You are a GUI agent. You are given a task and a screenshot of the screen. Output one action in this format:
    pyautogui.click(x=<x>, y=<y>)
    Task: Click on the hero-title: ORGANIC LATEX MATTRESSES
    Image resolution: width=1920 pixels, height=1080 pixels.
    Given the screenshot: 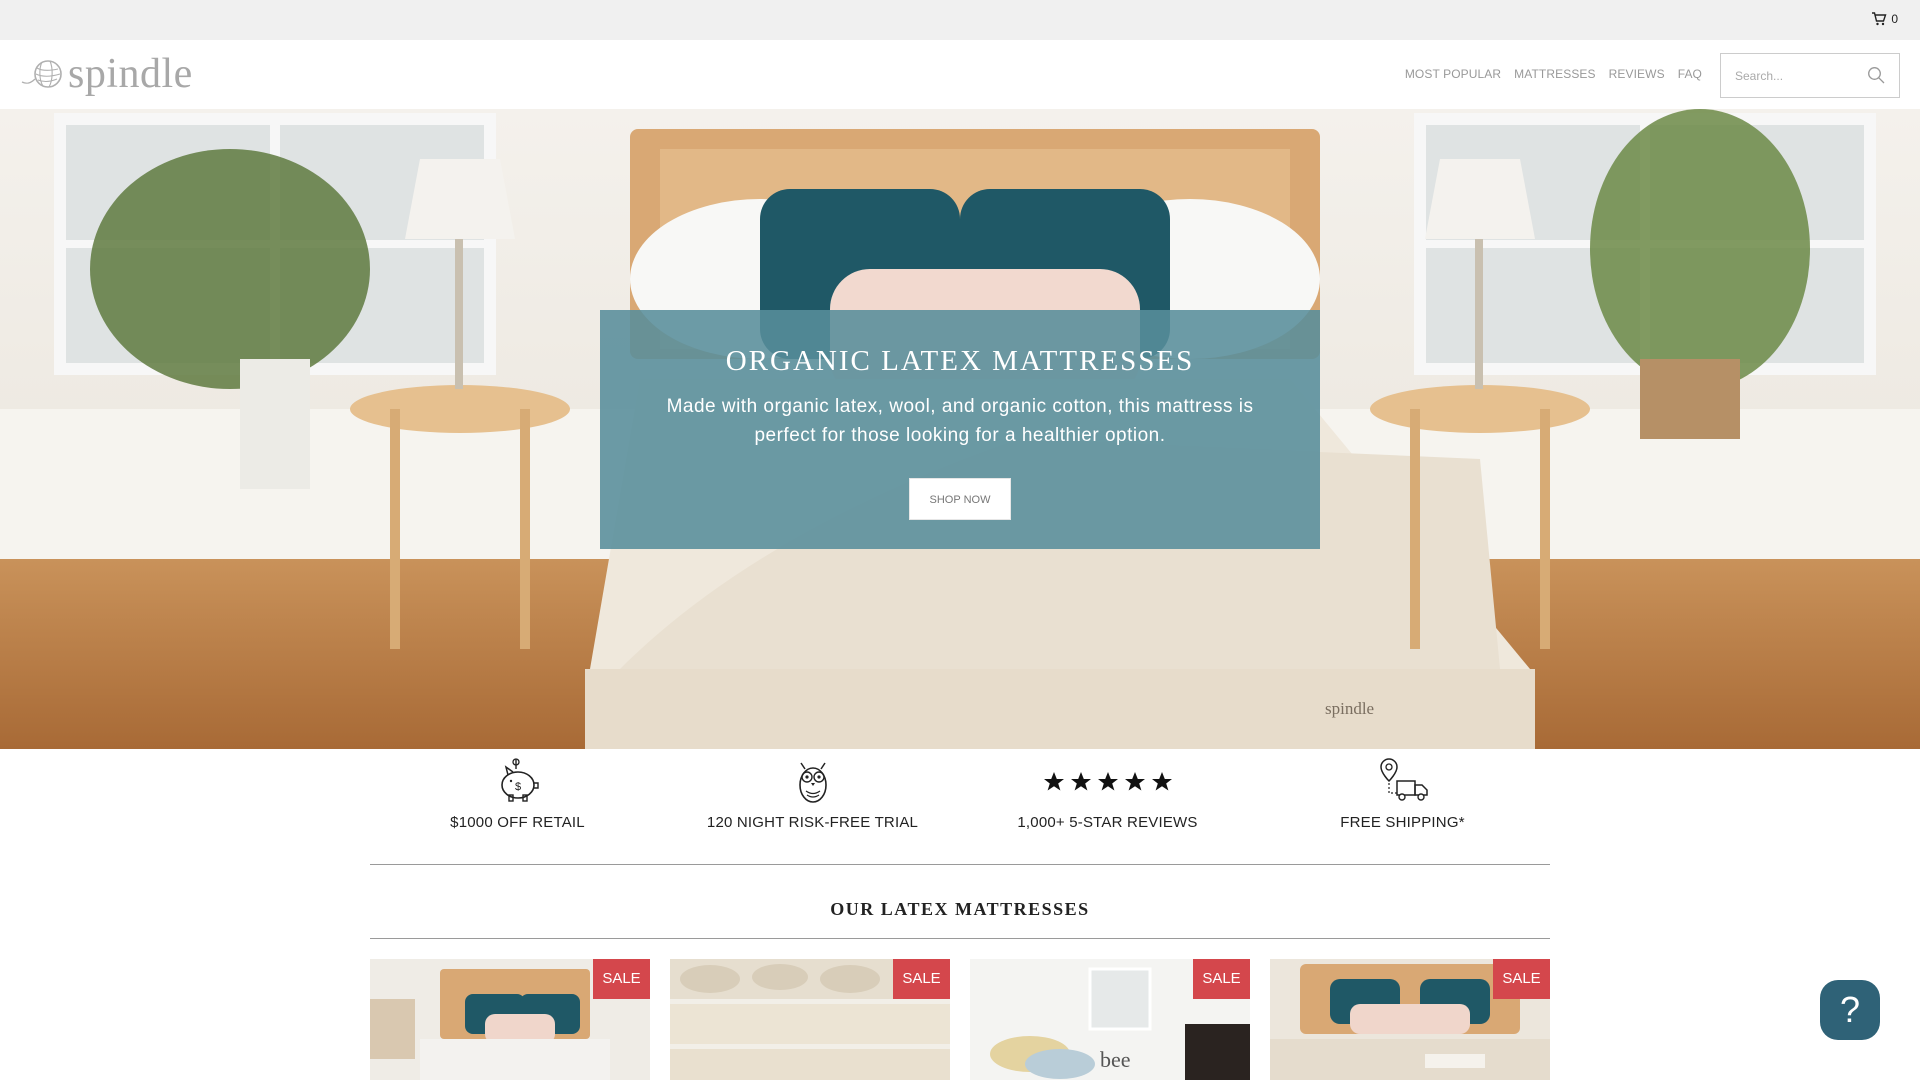 What is the action you would take?
    pyautogui.click(x=960, y=361)
    